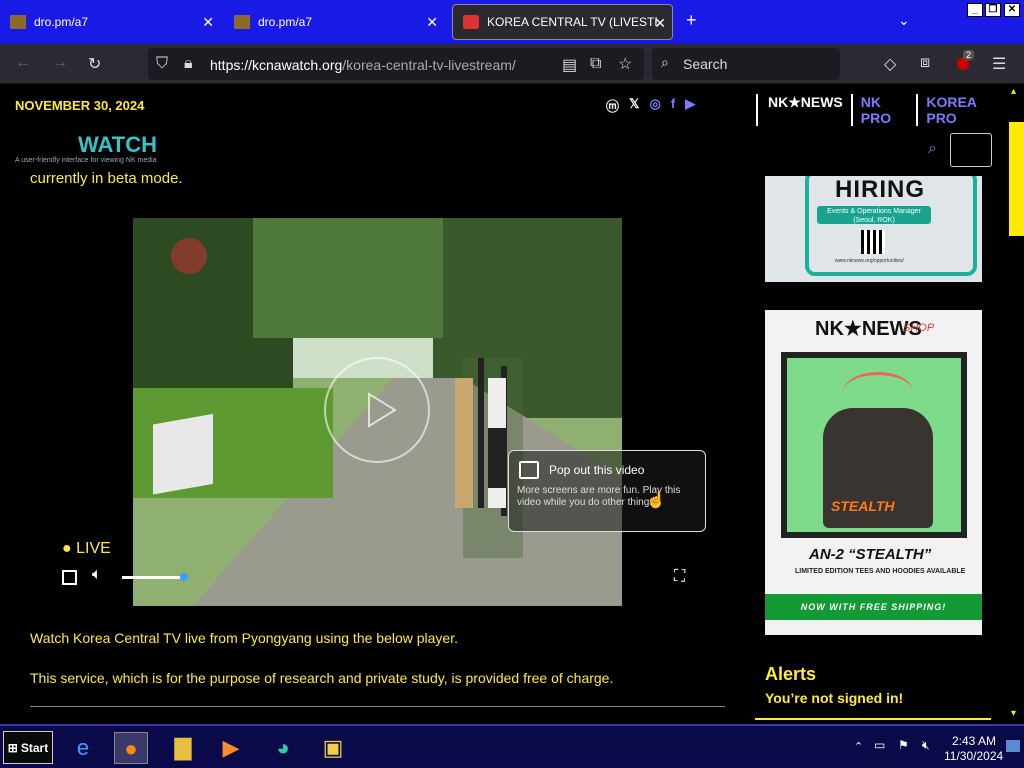  I want to click on signin-notice: You’re not signed in!, so click(834, 698).